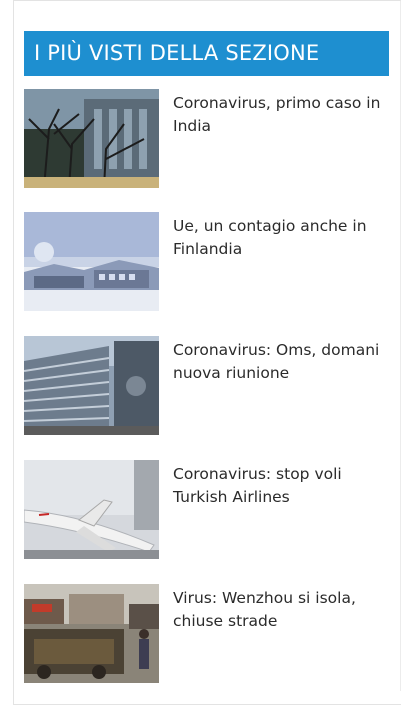 Image resolution: width=403 pixels, height=705 pixels. I want to click on list-item: Coronavirus: stop voli Turkish Airlines, so click(206, 509).